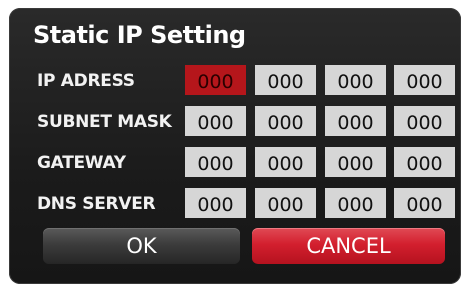 Image resolution: width=469 pixels, height=287 pixels. Describe the element at coordinates (285, 80) in the screenshot. I see `ip-address-octet-2: 000` at that location.